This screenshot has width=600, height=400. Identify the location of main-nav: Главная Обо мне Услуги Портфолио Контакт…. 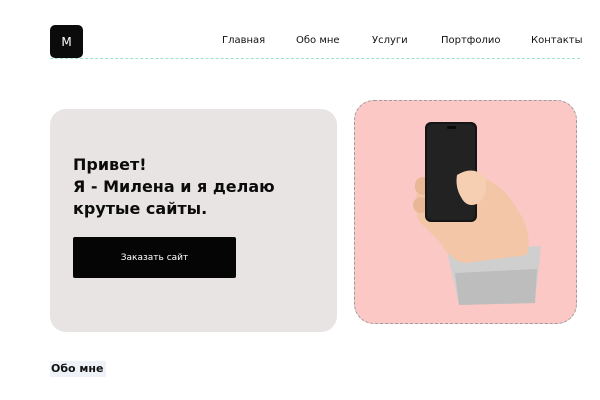
(300, 42).